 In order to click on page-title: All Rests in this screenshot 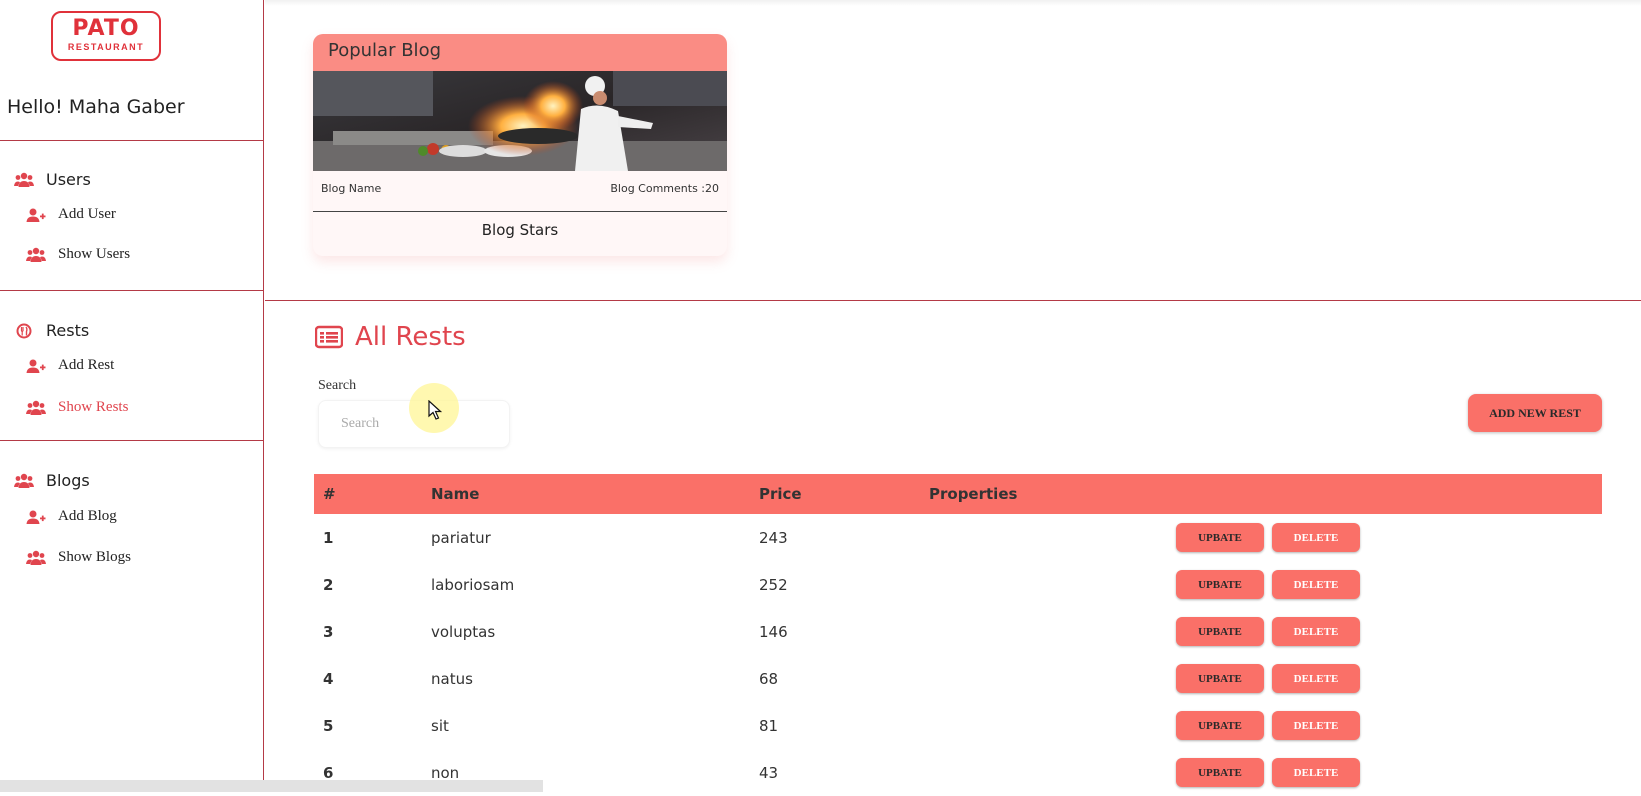, I will do `click(390, 337)`.